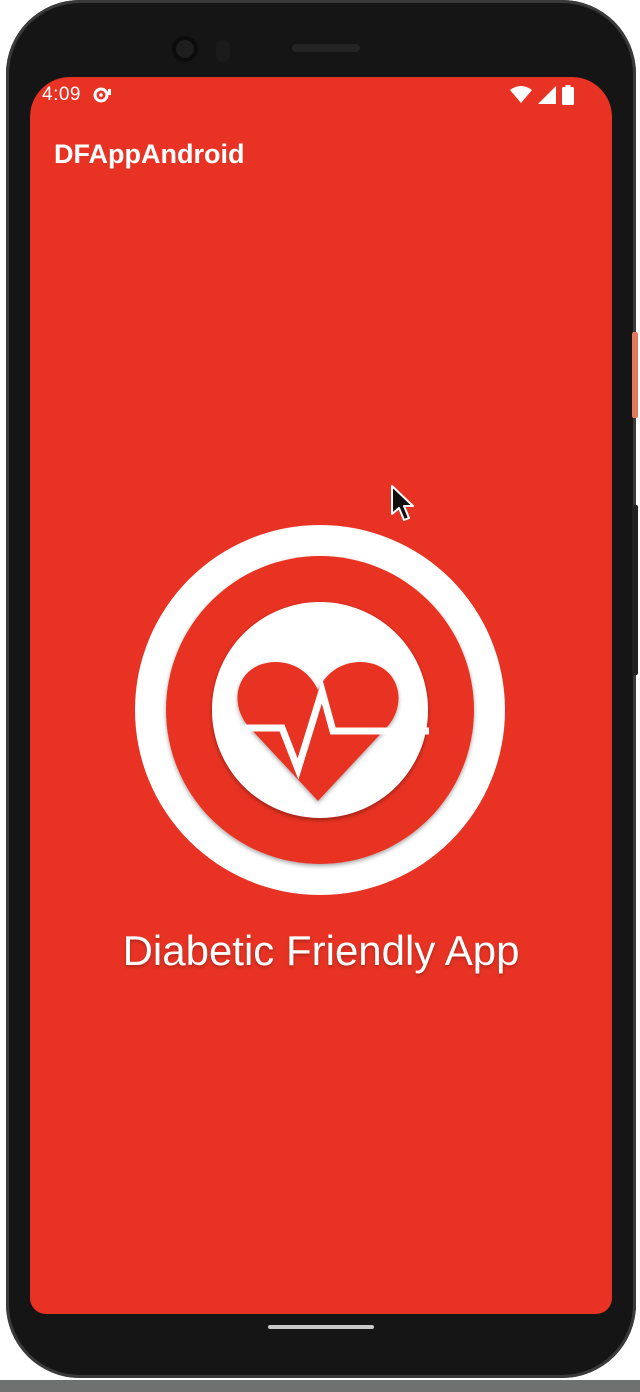 This screenshot has width=640, height=1392. Describe the element at coordinates (320, 1386) in the screenshot. I see `host-bottom-strip` at that location.